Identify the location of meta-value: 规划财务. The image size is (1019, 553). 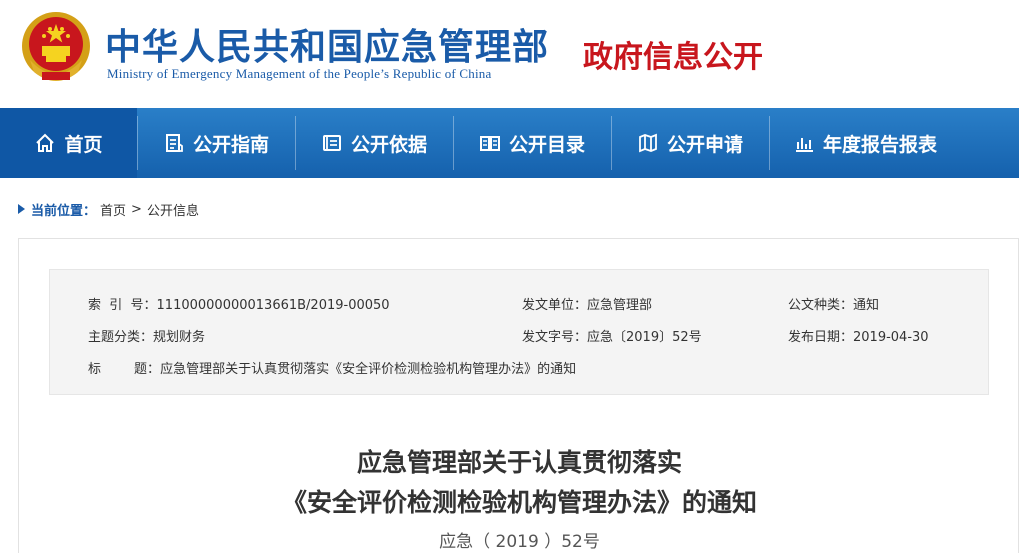
(179, 337).